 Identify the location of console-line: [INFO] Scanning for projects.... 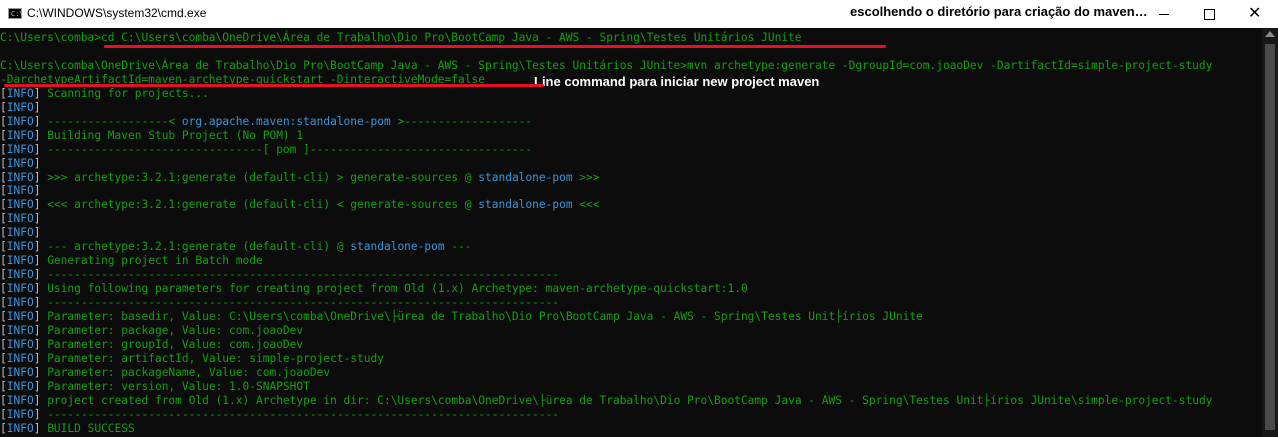
(104, 93).